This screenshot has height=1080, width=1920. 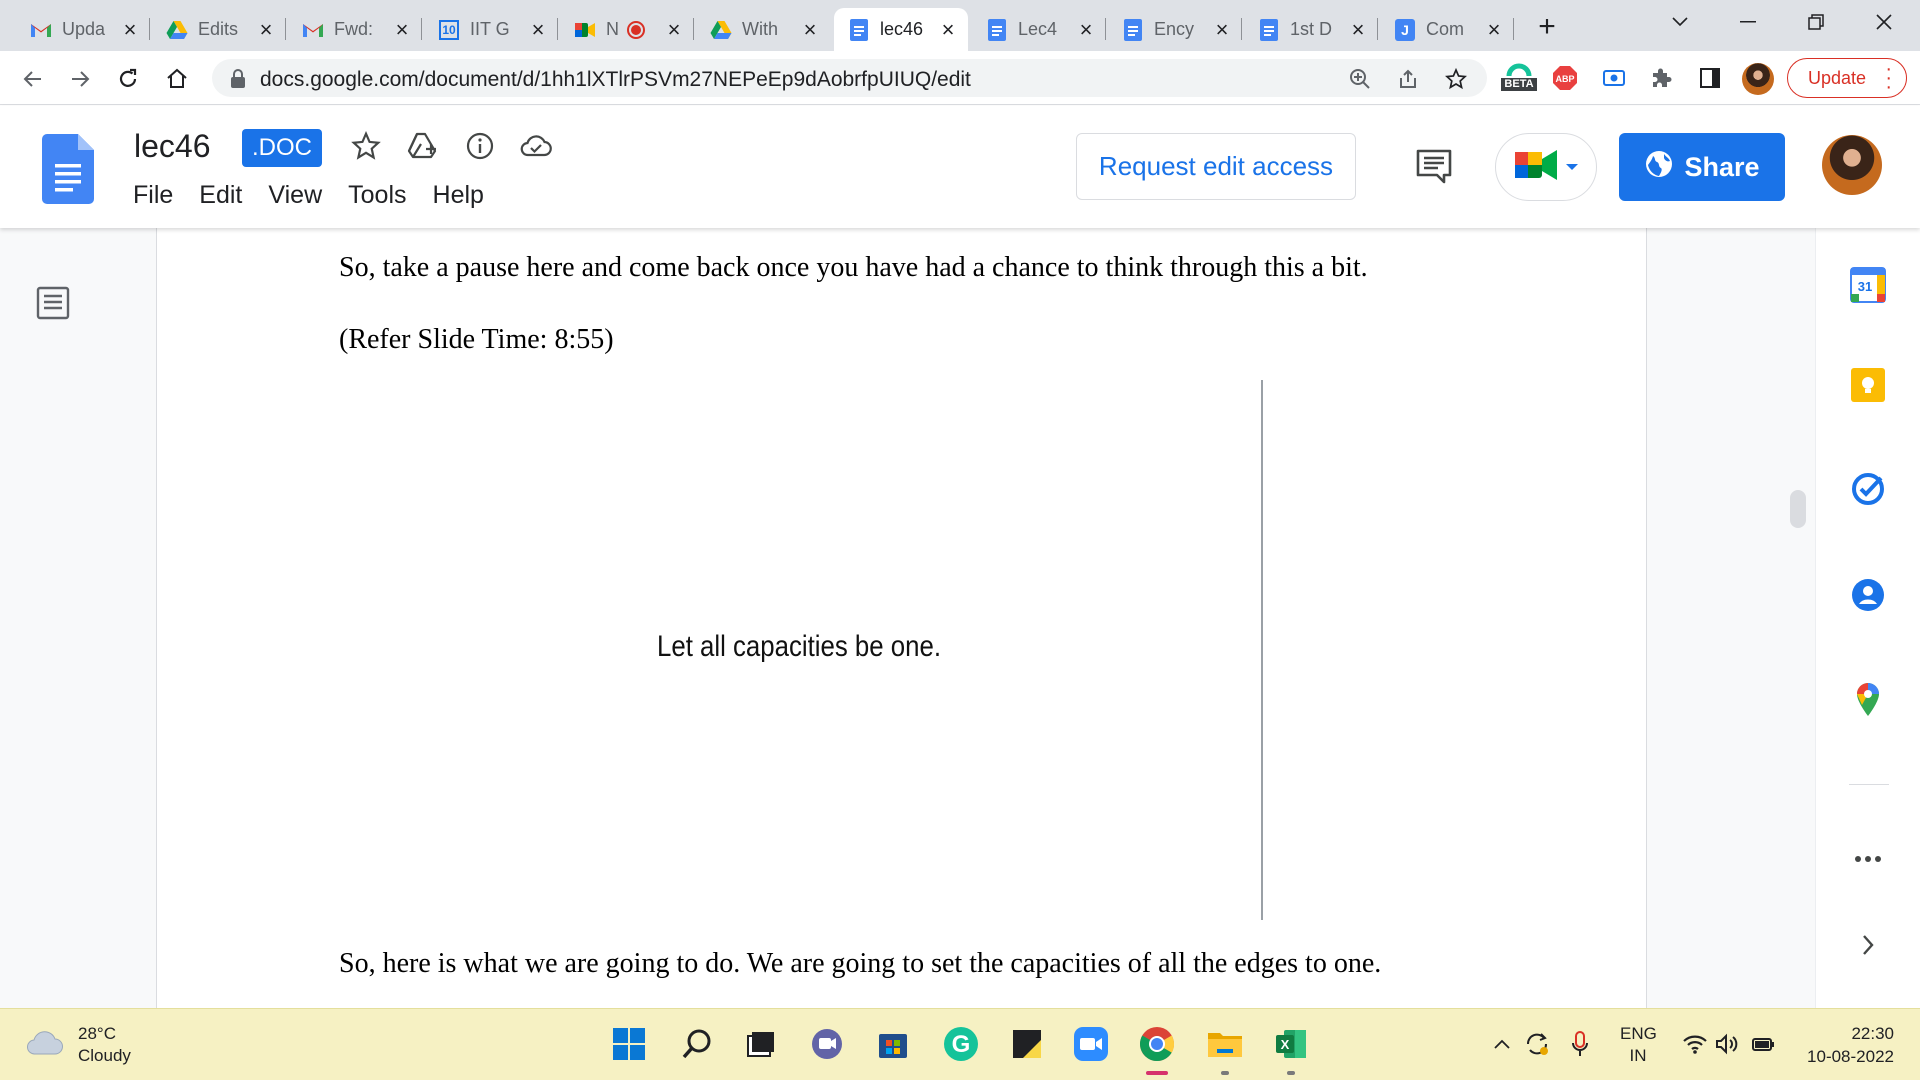 What do you see at coordinates (1175, 29) in the screenshot?
I see `tab-docs-ency: Ency ×` at bounding box center [1175, 29].